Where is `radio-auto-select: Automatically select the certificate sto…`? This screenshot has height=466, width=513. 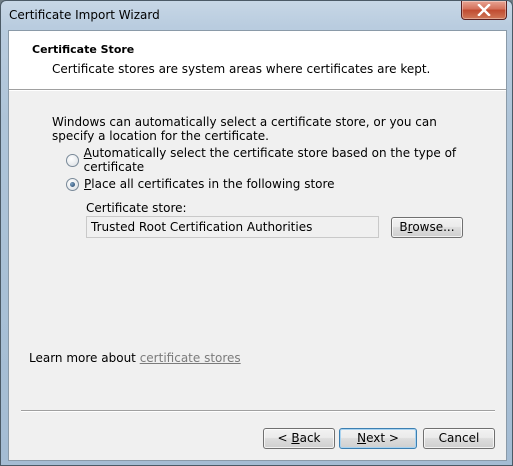
radio-auto-select: Automatically select the certificate sto… is located at coordinates (286, 160).